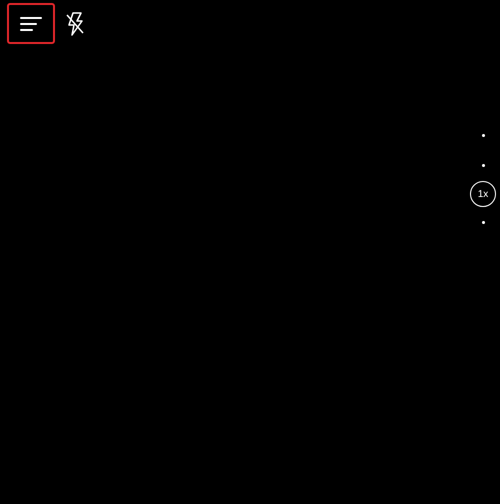 Image resolution: width=500 pixels, height=504 pixels. I want to click on menu-icon, so click(31, 24).